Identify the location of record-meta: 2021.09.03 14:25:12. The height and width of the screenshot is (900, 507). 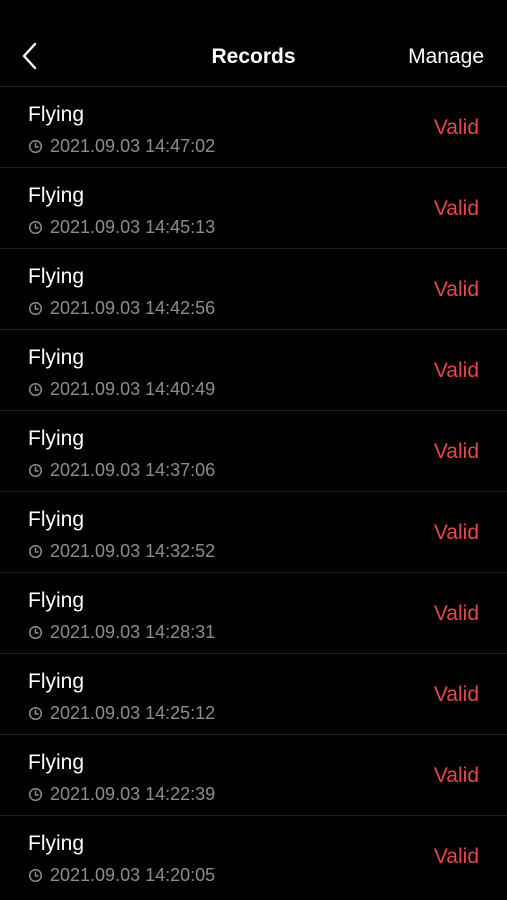
(121, 713).